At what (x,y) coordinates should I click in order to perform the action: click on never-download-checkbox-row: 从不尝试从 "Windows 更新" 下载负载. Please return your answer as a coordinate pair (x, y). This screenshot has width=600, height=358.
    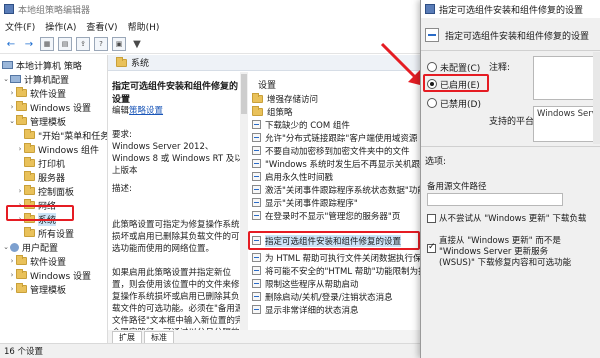
    Looking at the image, I should click on (506, 219).